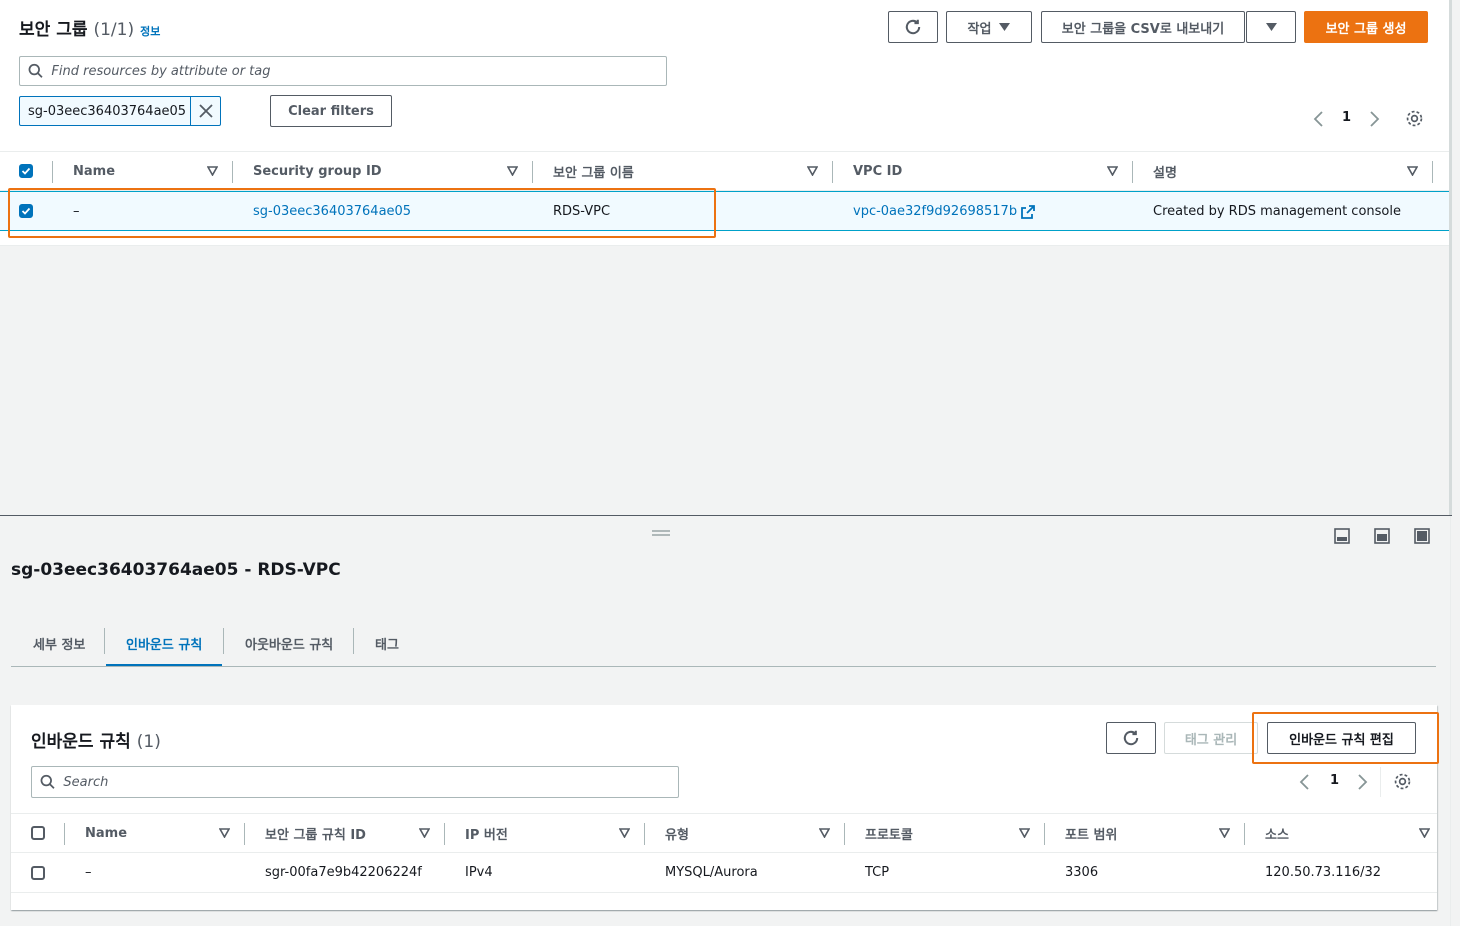  Describe the element at coordinates (1028, 211) in the screenshot. I see `external-link-icon` at that location.